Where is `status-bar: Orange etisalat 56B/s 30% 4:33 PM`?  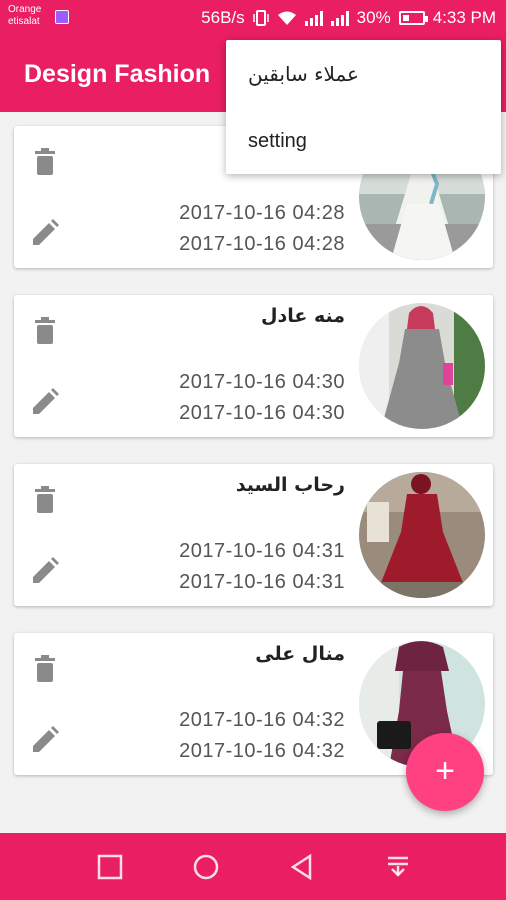
status-bar: Orange etisalat 56B/s 30% 4:33 PM is located at coordinates (253, 18).